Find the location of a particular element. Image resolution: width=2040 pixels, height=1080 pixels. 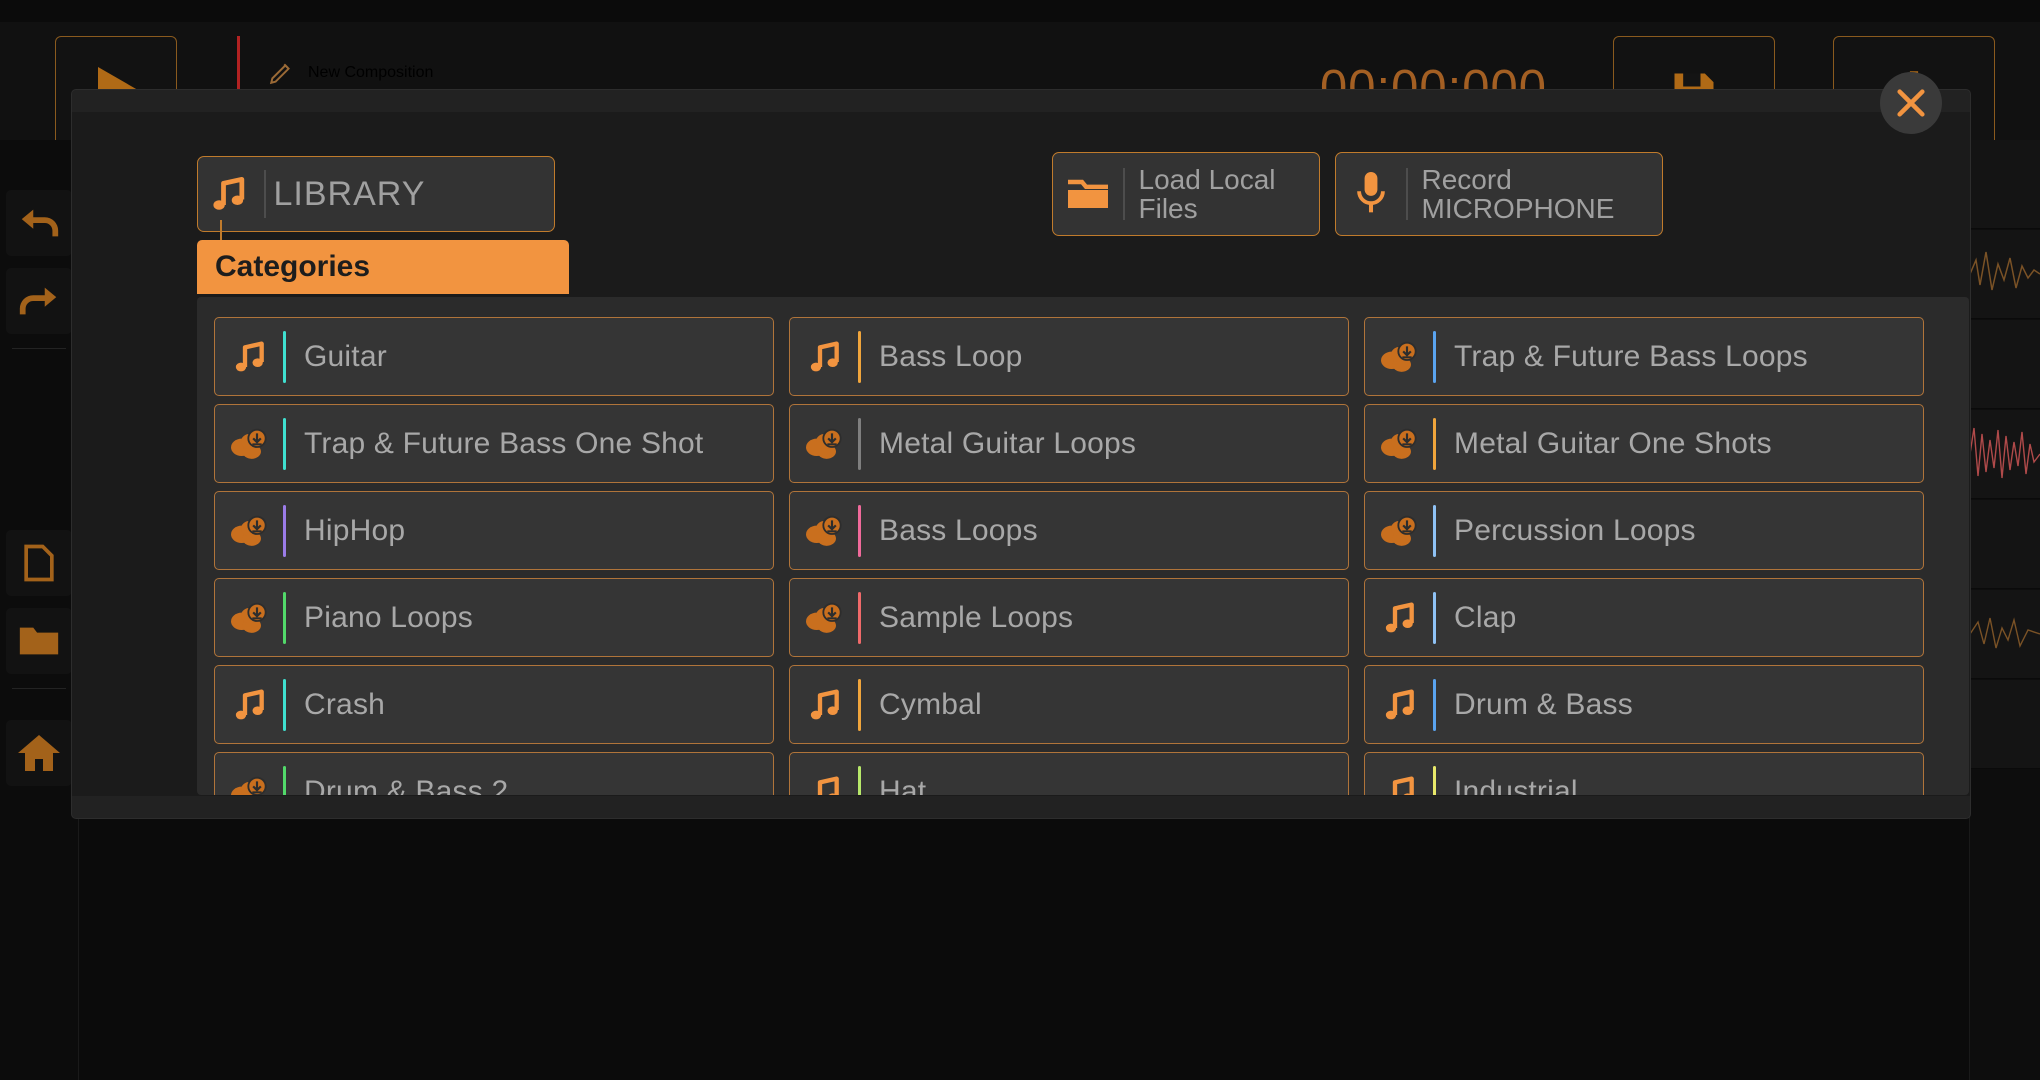

tab-connector is located at coordinates (221, 231).